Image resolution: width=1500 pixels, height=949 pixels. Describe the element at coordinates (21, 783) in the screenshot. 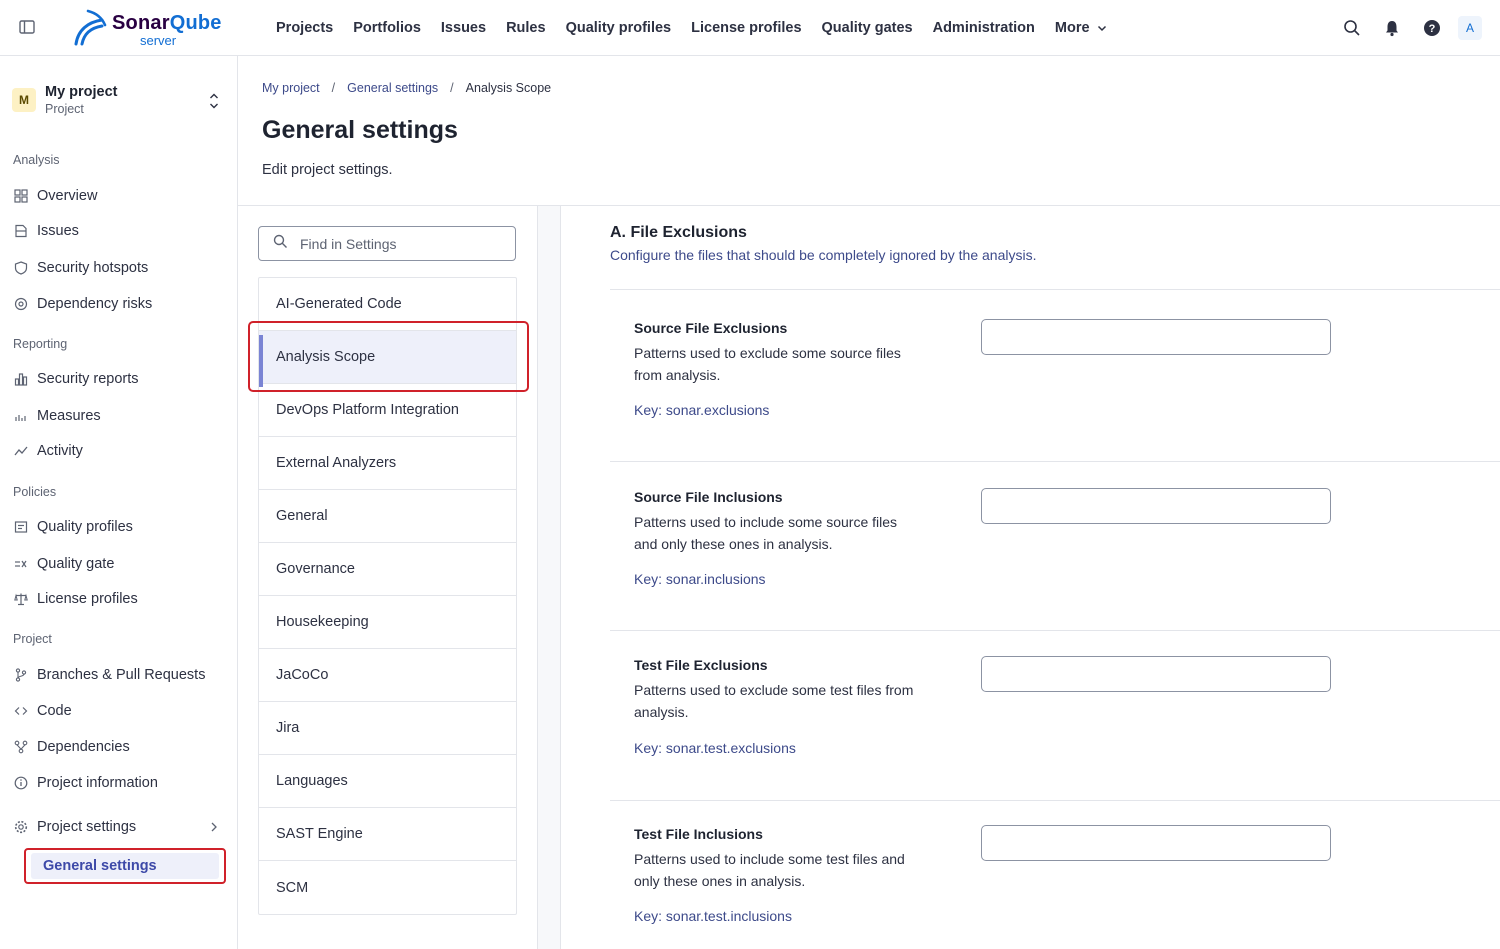

I see `info-icon` at that location.